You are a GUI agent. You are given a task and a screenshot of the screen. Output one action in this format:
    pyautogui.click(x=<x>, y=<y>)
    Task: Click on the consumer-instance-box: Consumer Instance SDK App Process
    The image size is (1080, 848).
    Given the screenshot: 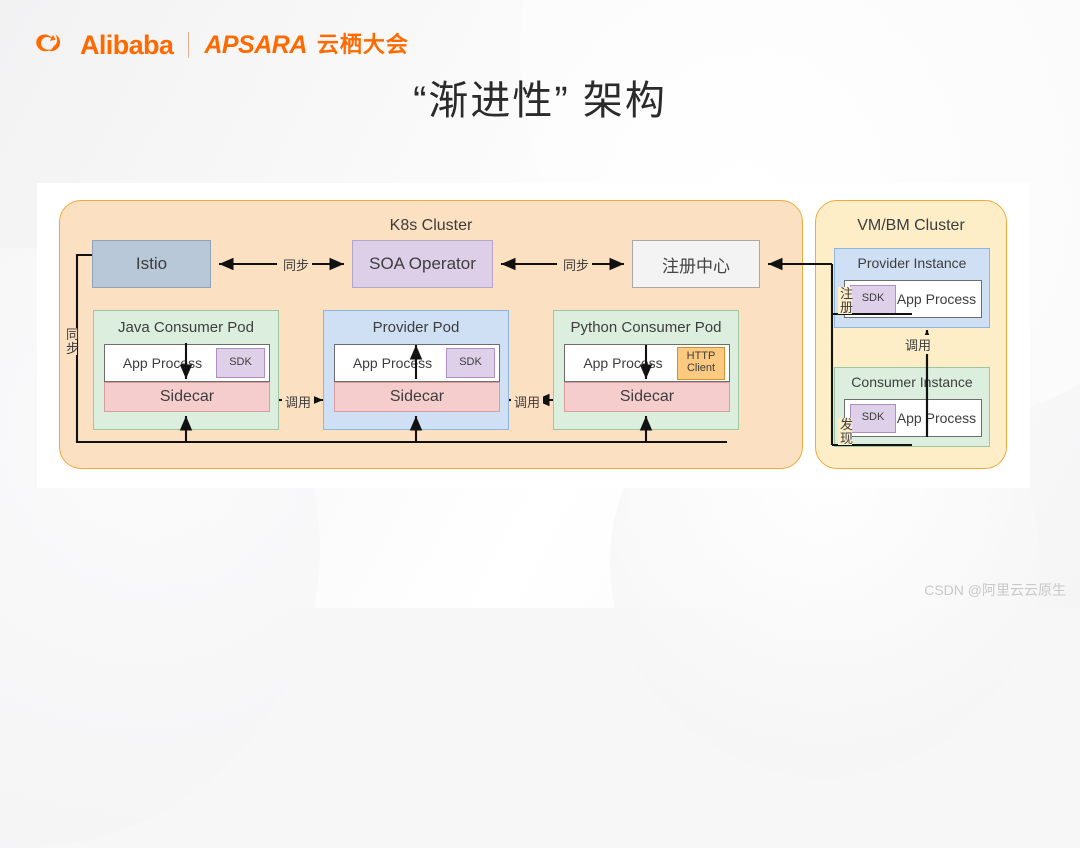 What is the action you would take?
    pyautogui.click(x=912, y=407)
    